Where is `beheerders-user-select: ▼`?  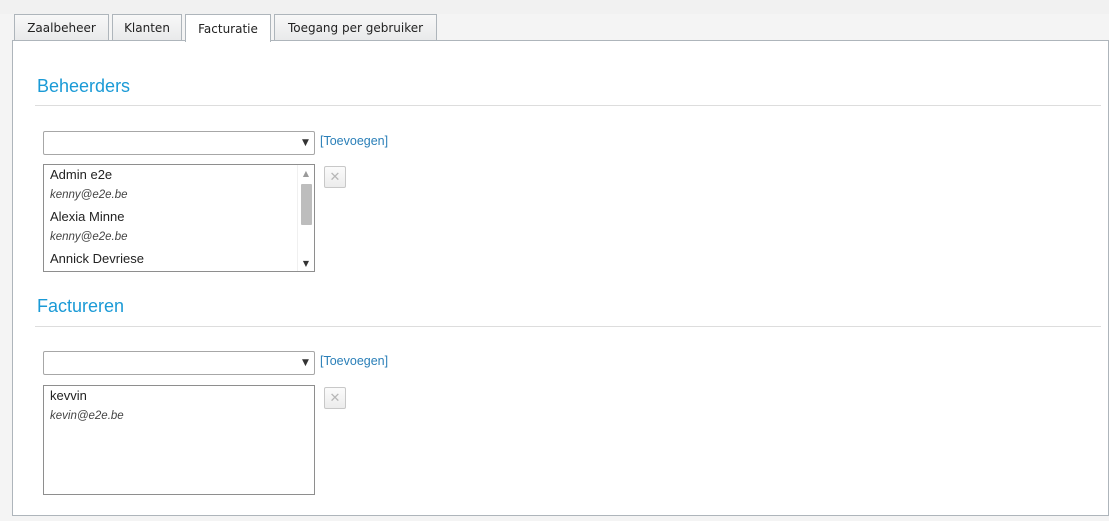 beheerders-user-select: ▼ is located at coordinates (179, 143).